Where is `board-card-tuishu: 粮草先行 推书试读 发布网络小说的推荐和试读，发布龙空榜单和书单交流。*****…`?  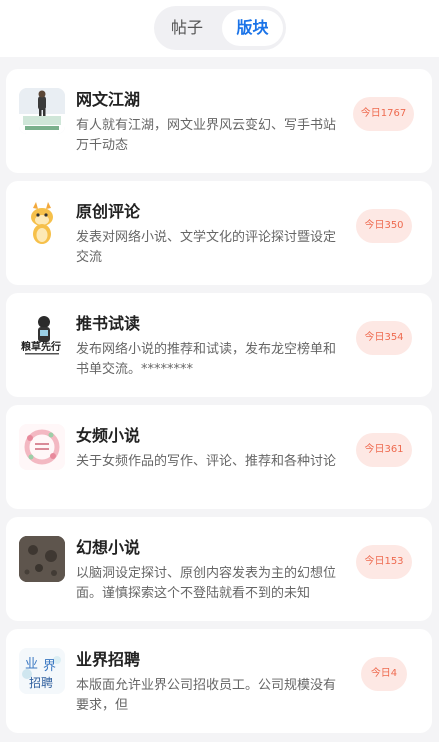
board-card-tuishu: 粮草先行 推书试读 发布网络小说的推荐和试读，发布龙空榜单和书单交流。*****… is located at coordinates (219, 345).